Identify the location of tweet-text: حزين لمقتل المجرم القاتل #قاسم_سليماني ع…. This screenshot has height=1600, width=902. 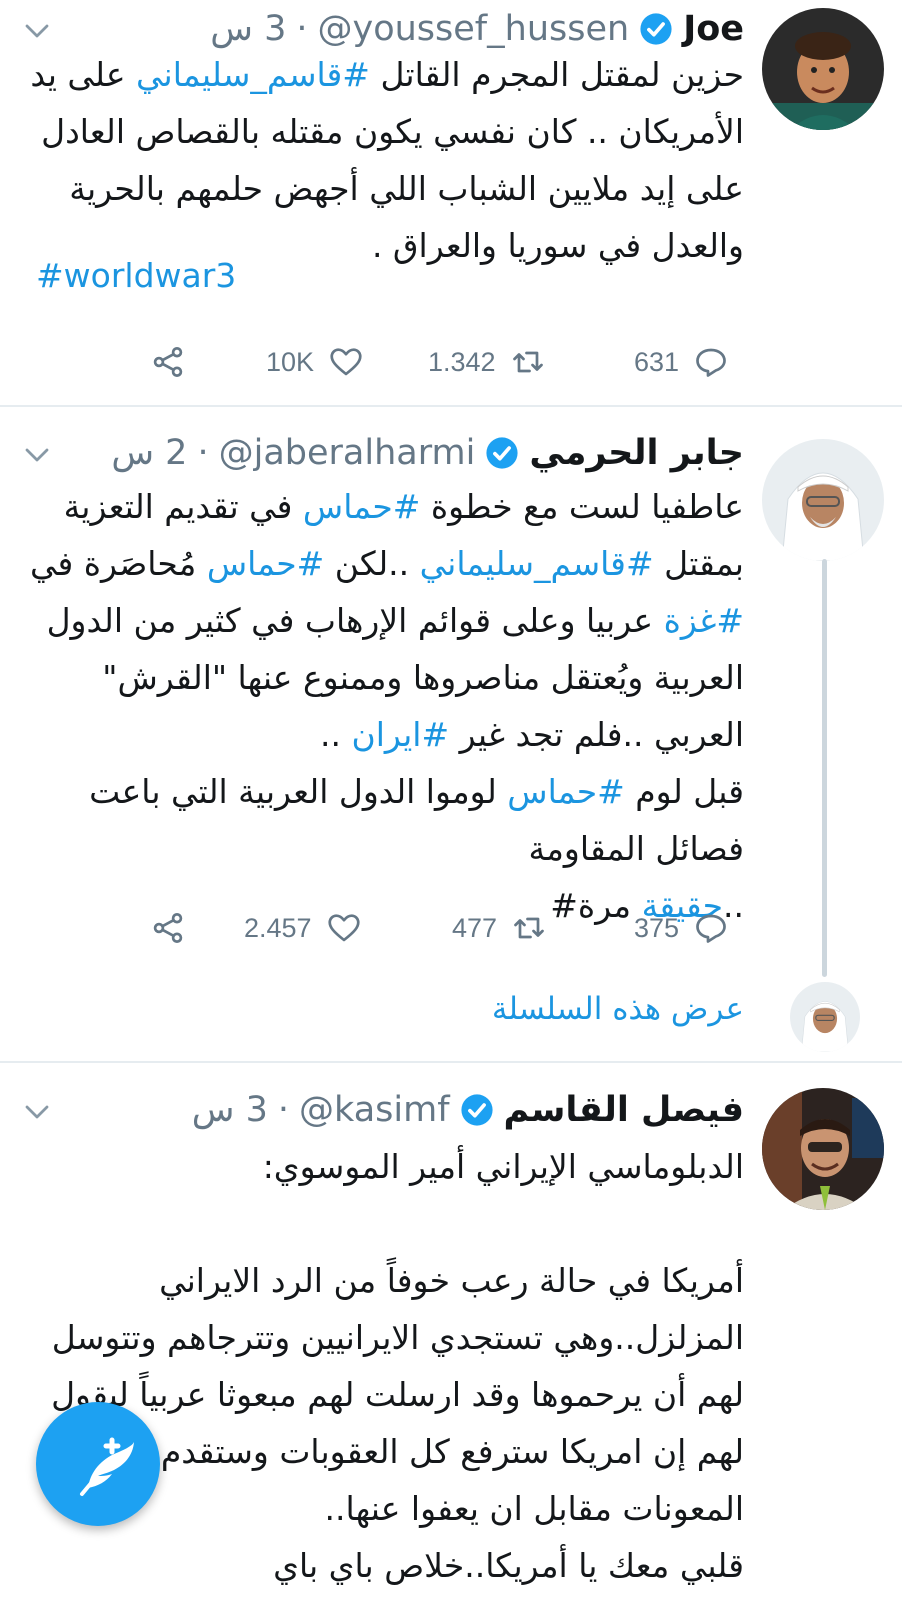
(387, 160).